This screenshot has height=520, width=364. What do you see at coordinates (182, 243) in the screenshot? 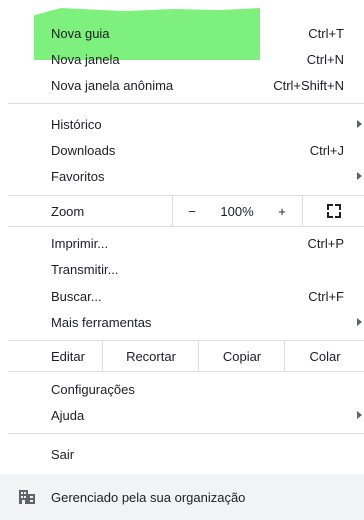
I see `menu-item-print: Imprimir... Ctrl+P` at bounding box center [182, 243].